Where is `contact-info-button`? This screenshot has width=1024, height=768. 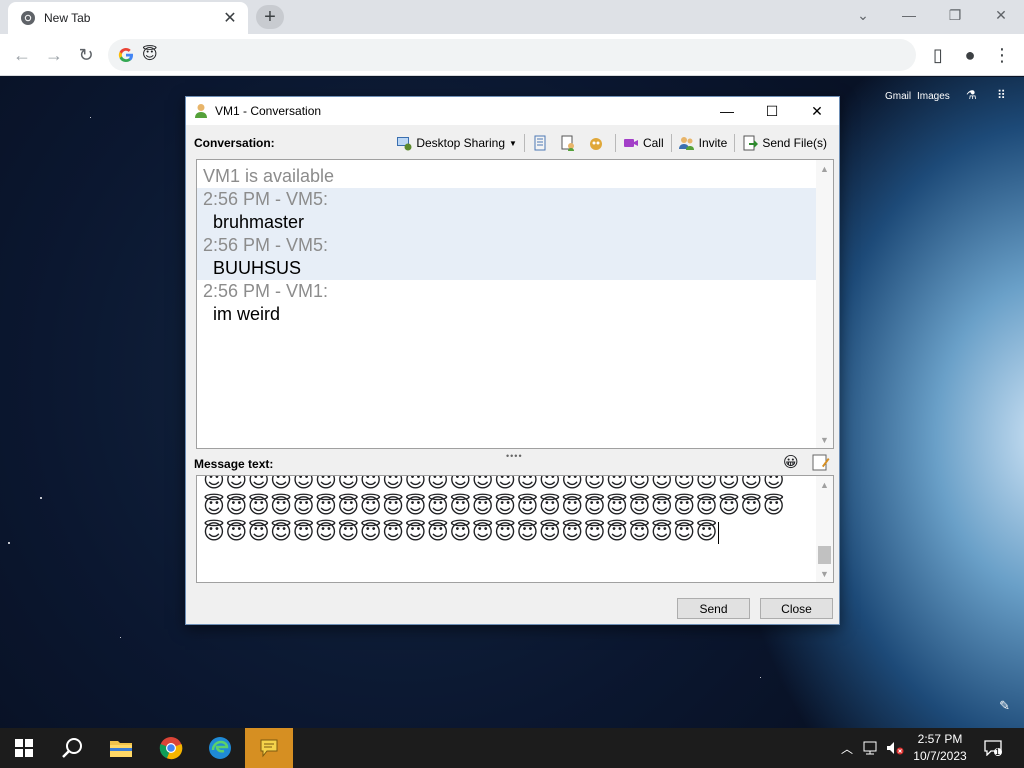 contact-info-button is located at coordinates (570, 143).